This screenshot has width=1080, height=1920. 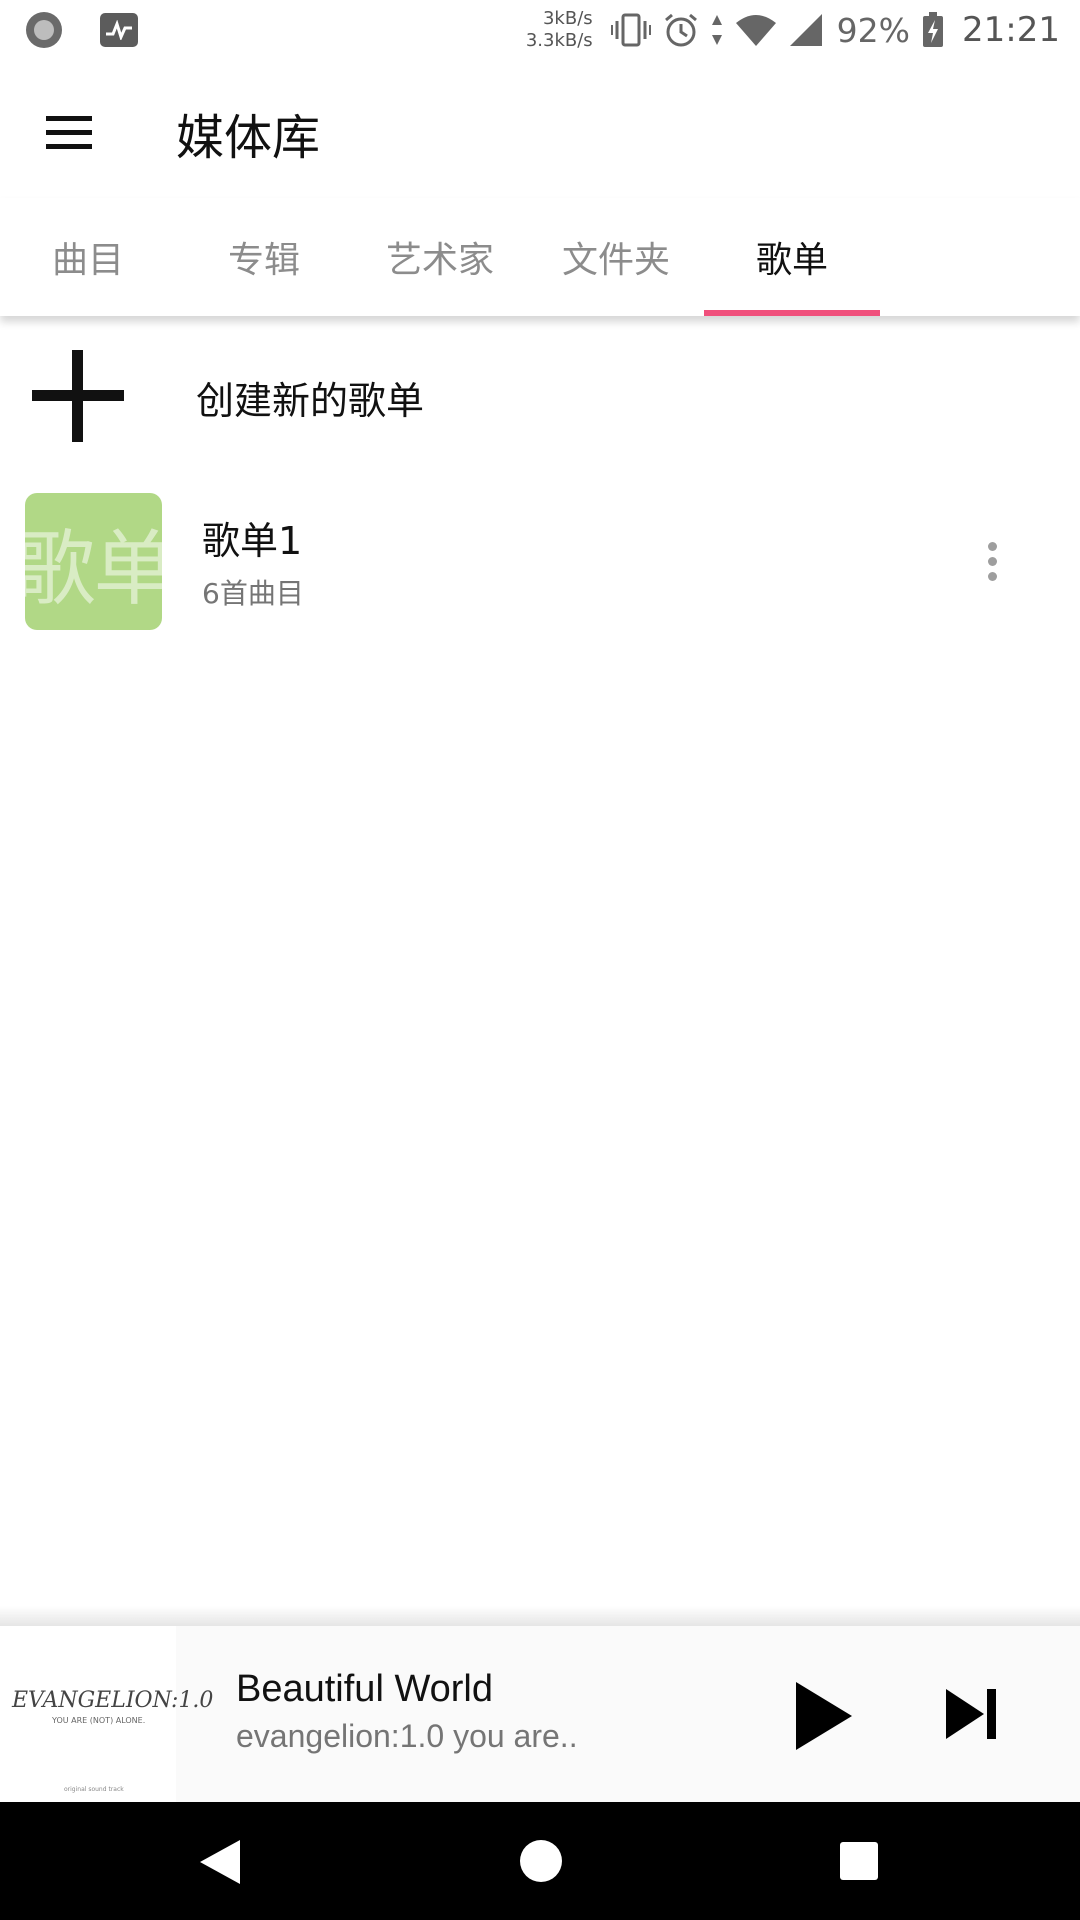 What do you see at coordinates (616, 257) in the screenshot?
I see `tab-folders: 文件夹` at bounding box center [616, 257].